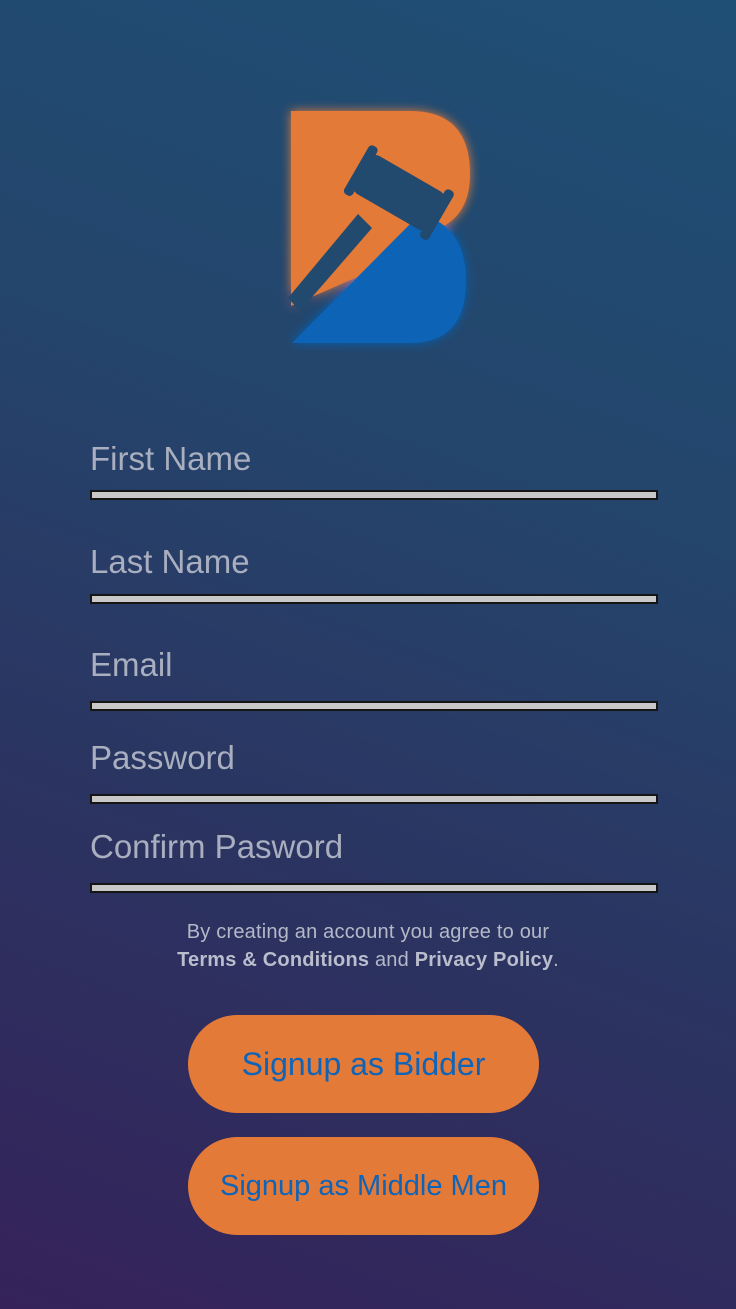 The height and width of the screenshot is (1309, 736). What do you see at coordinates (391, 960) in the screenshot?
I see `terms-and-text: and` at bounding box center [391, 960].